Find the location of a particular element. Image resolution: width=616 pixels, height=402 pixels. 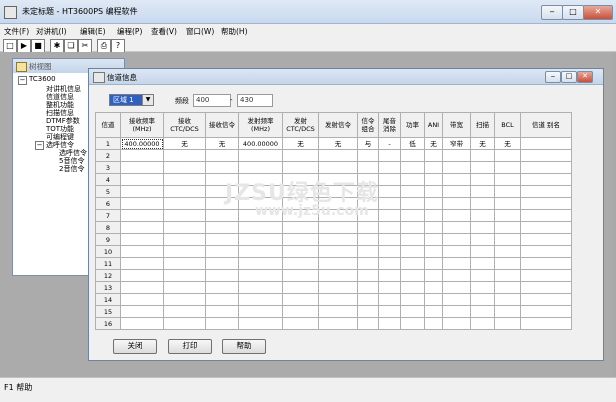

menu-program: 编程(P) is located at coordinates (129, 31).